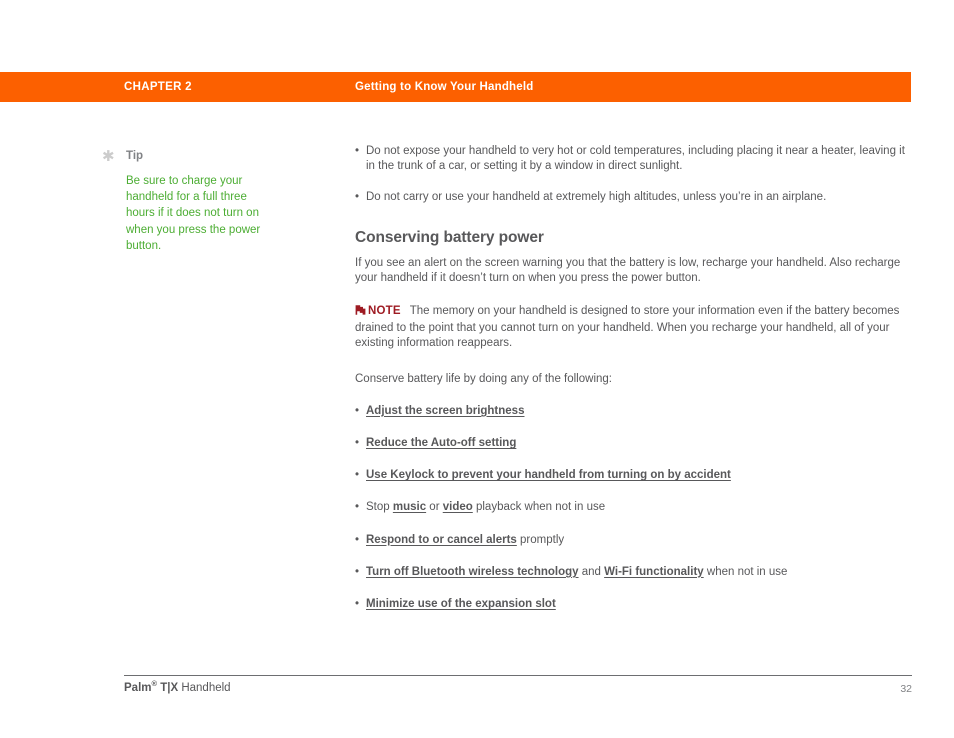 This screenshot has height=738, width=954. Describe the element at coordinates (187, 157) in the screenshot. I see `tip-header: ✱ Tip` at that location.